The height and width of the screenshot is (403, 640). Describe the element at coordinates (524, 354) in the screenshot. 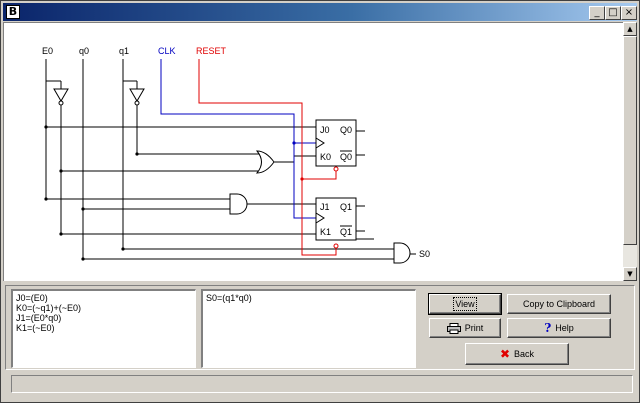

I see `back-button-label: Back` at that location.